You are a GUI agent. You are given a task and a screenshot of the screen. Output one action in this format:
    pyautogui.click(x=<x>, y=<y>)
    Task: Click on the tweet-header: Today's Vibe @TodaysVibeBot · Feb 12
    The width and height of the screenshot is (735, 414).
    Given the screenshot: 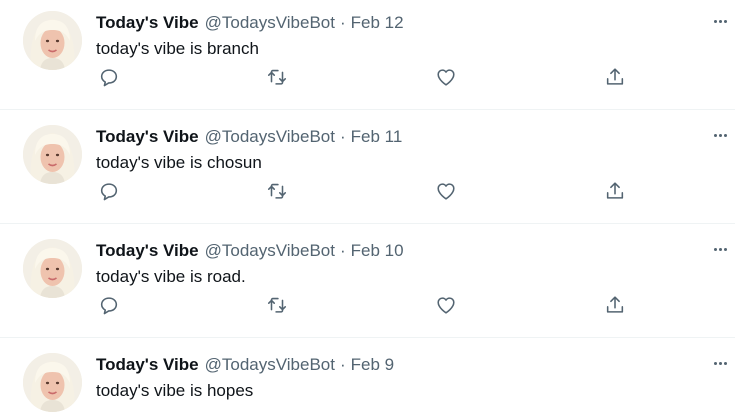 What is the action you would take?
    pyautogui.click(x=250, y=23)
    